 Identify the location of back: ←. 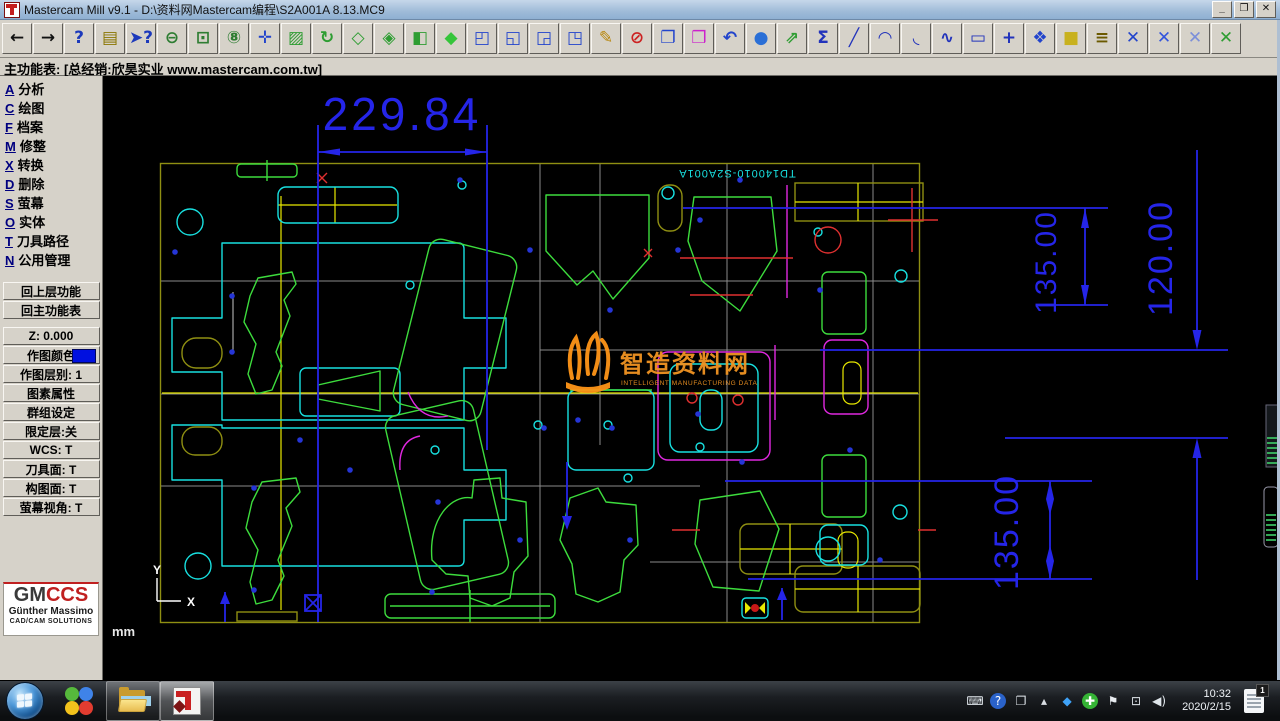
(17, 38).